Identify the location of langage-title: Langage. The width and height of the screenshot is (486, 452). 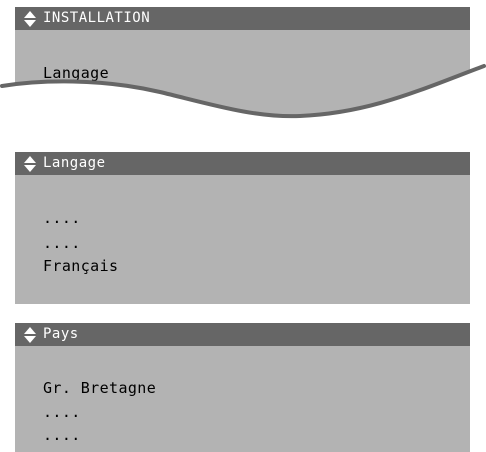
(74, 163).